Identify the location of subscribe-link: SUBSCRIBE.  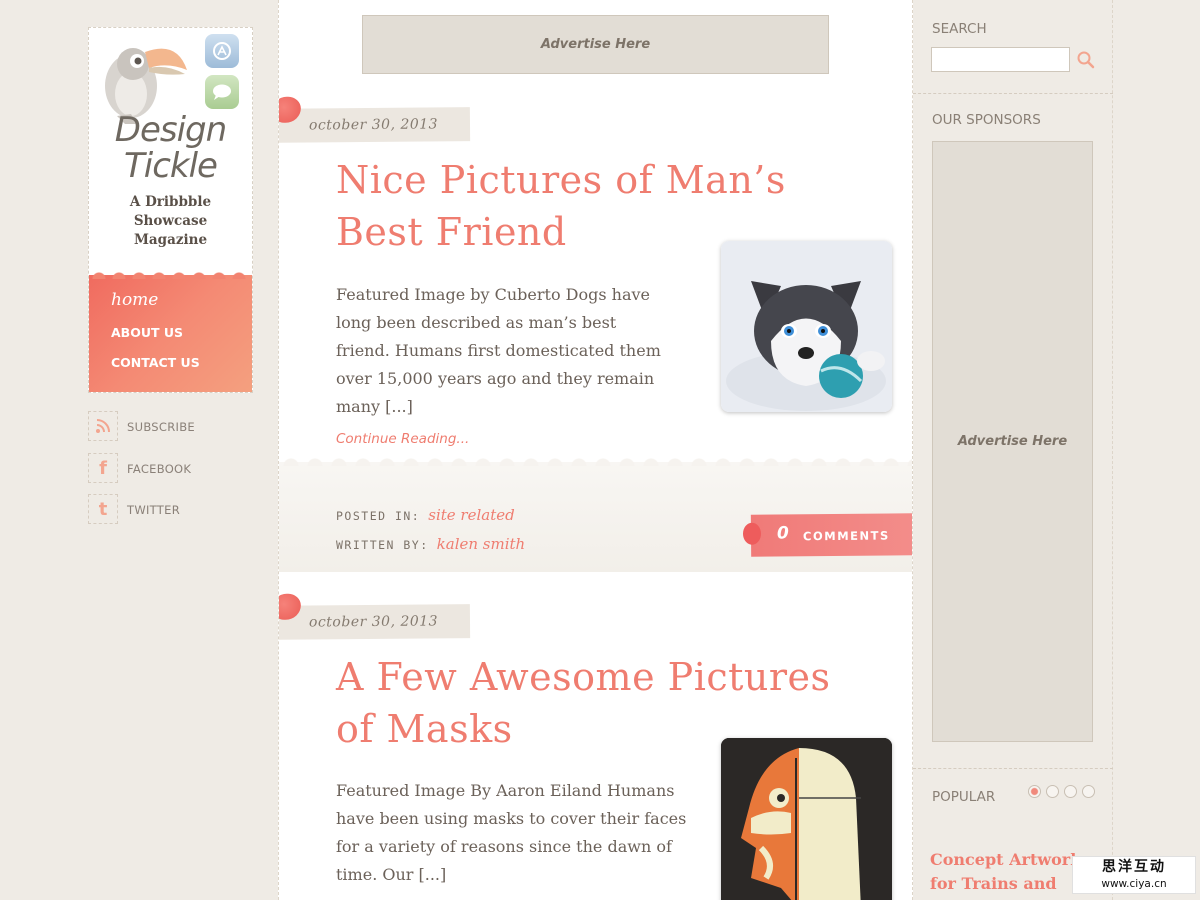
(173, 427).